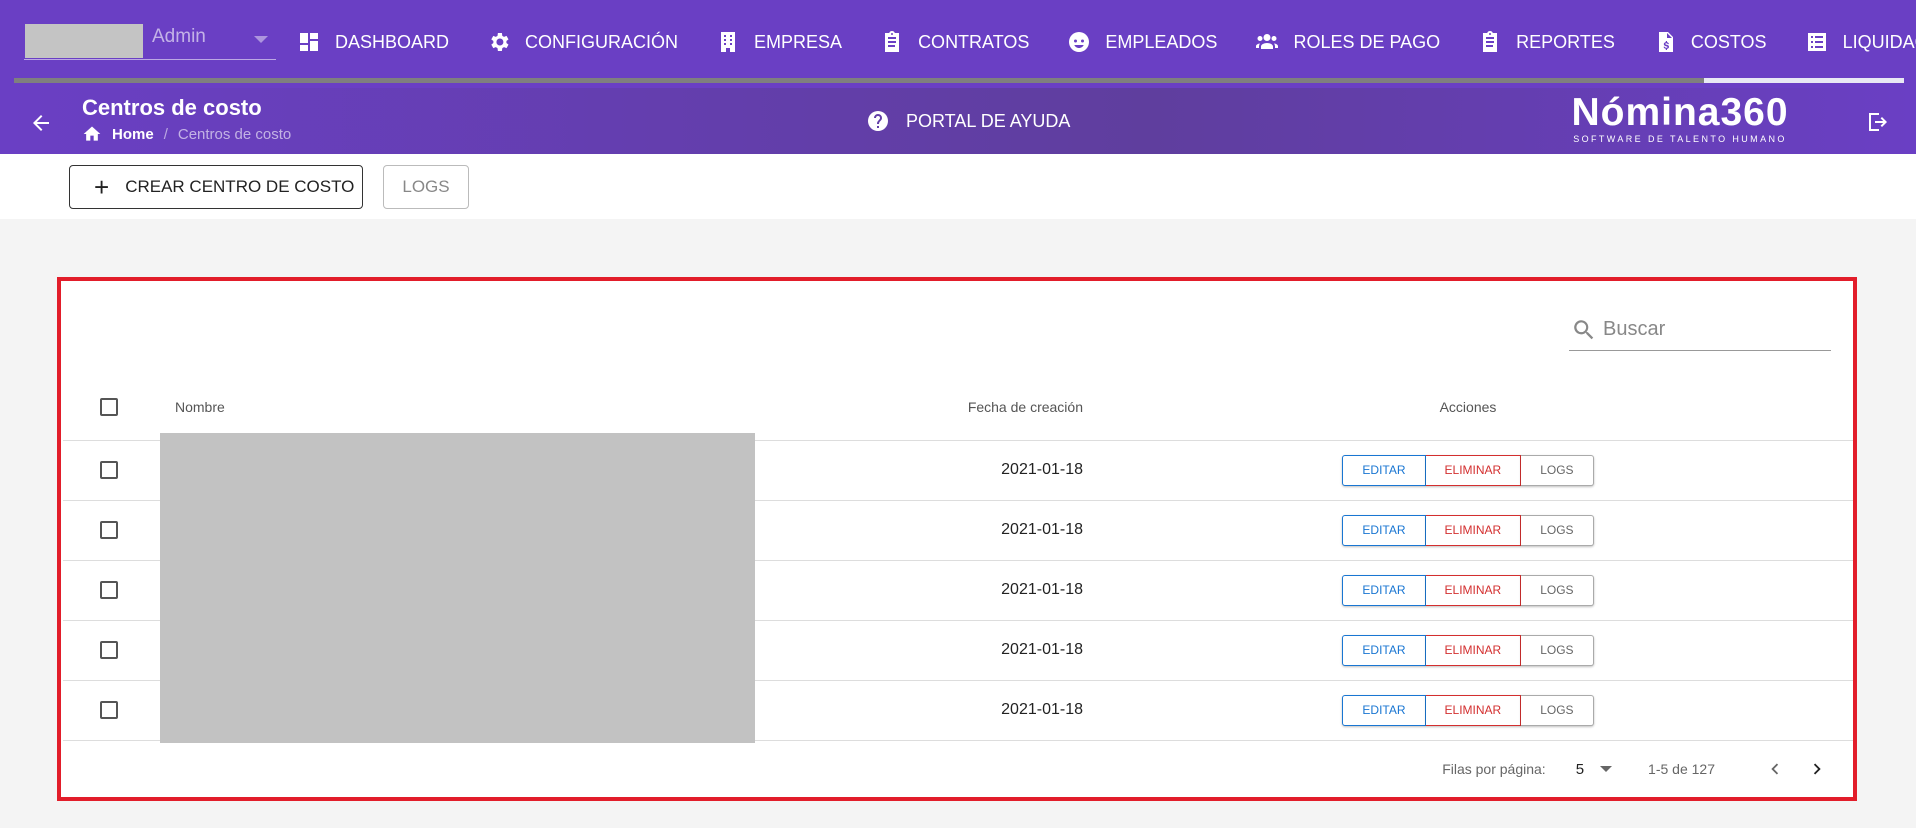 The width and height of the screenshot is (1916, 828). What do you see at coordinates (84, 41) in the screenshot?
I see `company-logo` at bounding box center [84, 41].